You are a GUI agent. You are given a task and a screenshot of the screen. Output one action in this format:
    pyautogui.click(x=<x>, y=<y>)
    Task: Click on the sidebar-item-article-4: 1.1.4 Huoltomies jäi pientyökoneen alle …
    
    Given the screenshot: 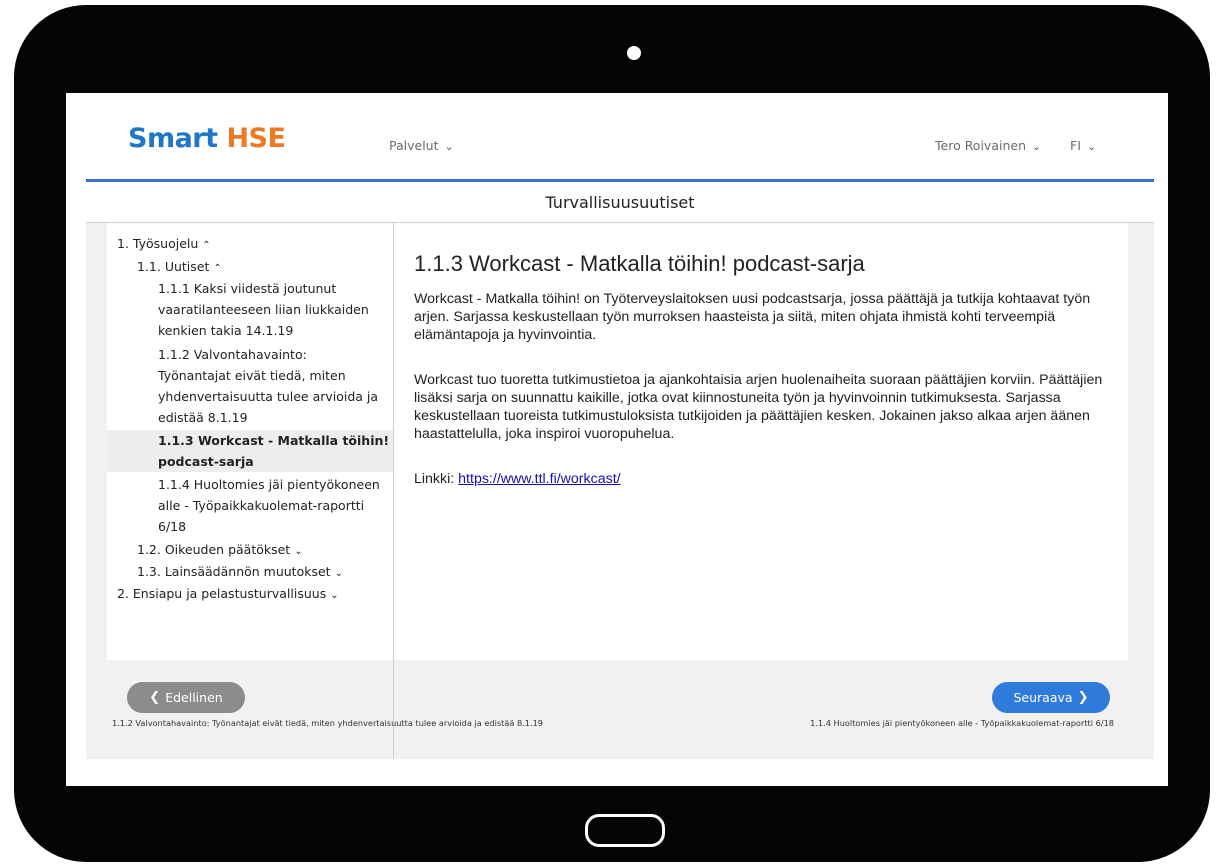 What is the action you would take?
    pyautogui.click(x=270, y=505)
    